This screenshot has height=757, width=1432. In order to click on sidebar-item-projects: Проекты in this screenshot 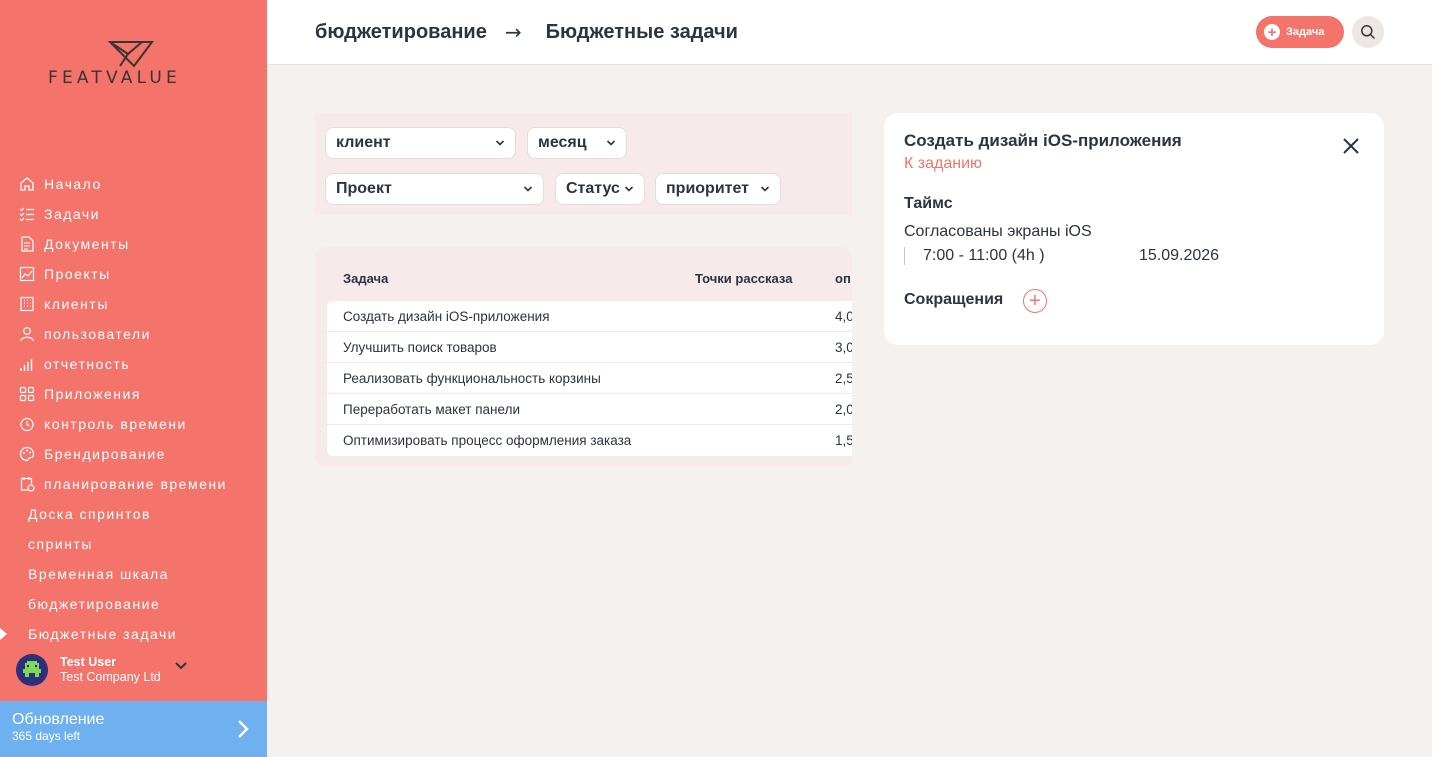, I will do `click(133, 274)`.